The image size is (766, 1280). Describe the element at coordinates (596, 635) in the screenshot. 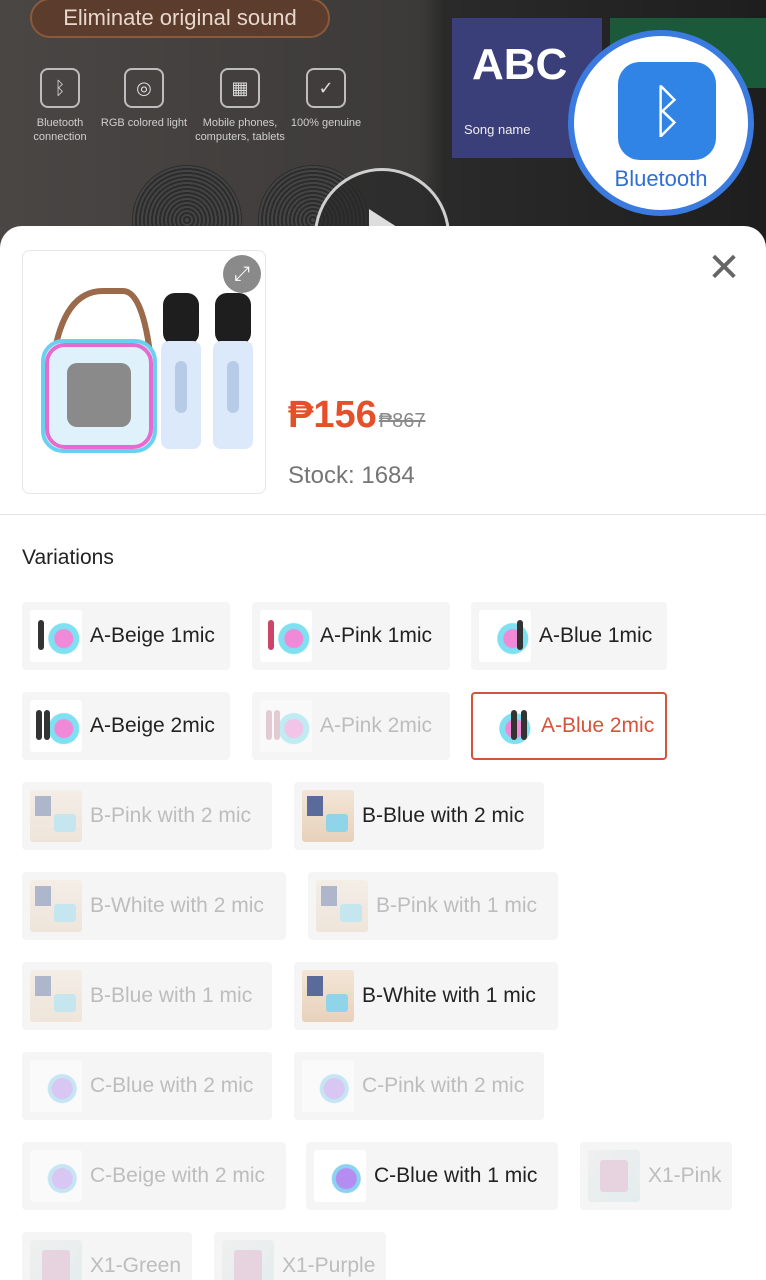

I see `variation-label: A-Blue 1mic` at that location.